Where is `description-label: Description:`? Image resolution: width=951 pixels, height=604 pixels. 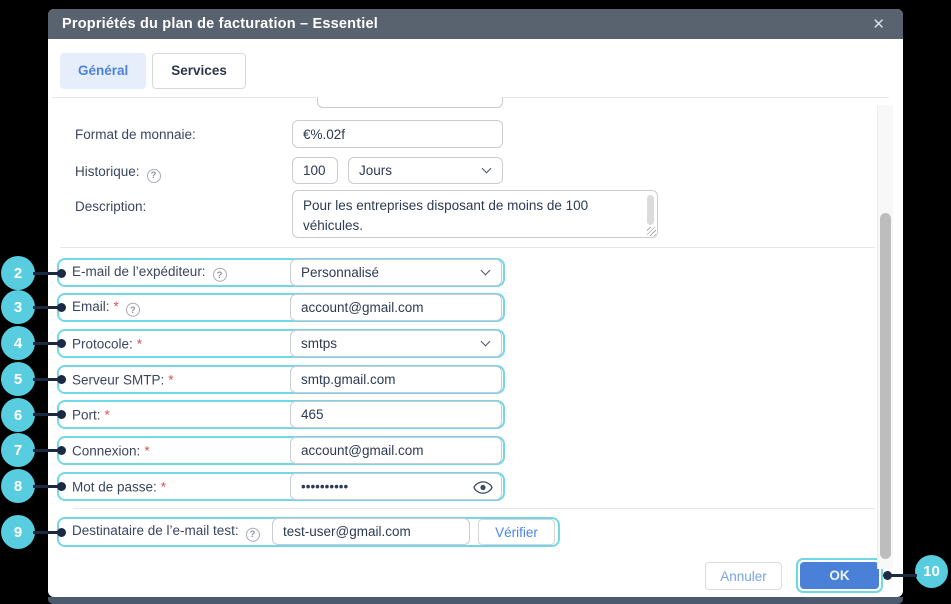
description-label: Description: is located at coordinates (111, 206).